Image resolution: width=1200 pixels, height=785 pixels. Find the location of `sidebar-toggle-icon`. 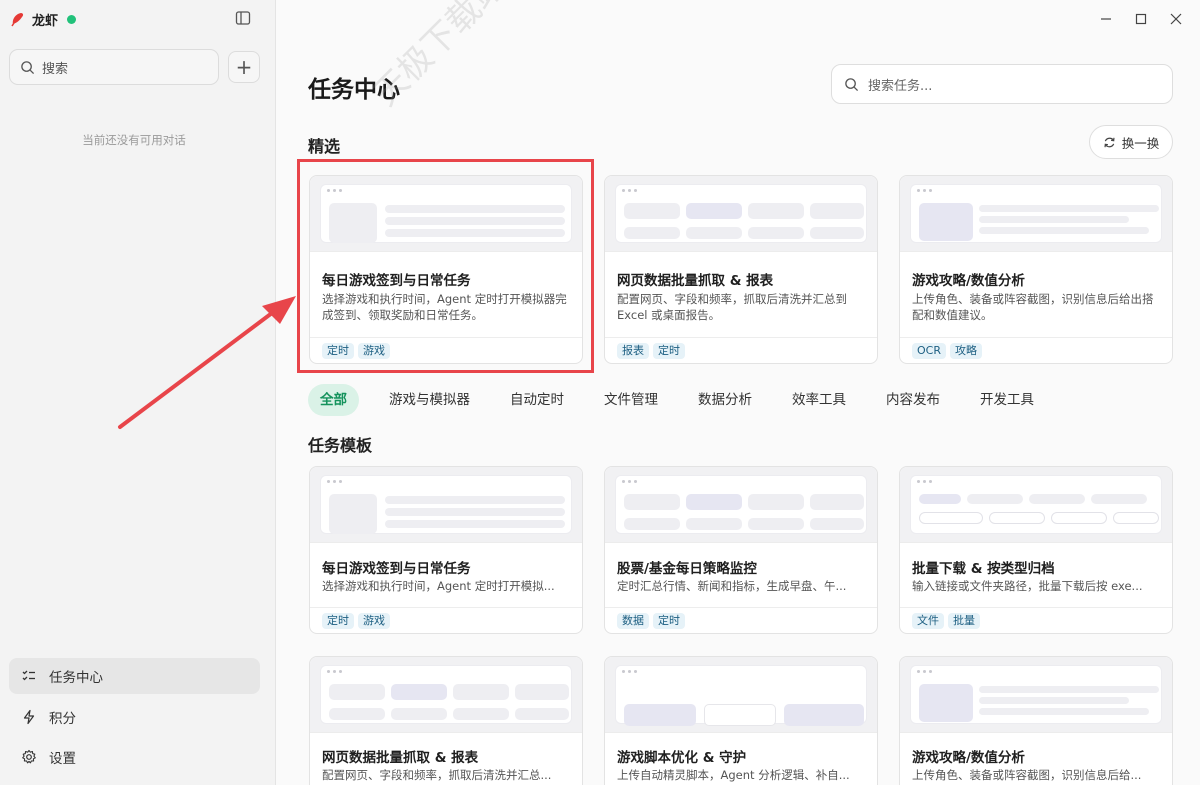

sidebar-toggle-icon is located at coordinates (243, 18).